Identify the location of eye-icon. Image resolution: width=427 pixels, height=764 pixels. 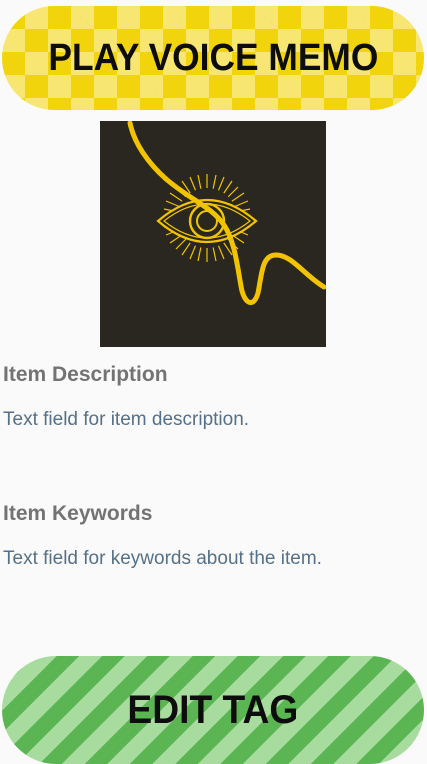
(226, 213).